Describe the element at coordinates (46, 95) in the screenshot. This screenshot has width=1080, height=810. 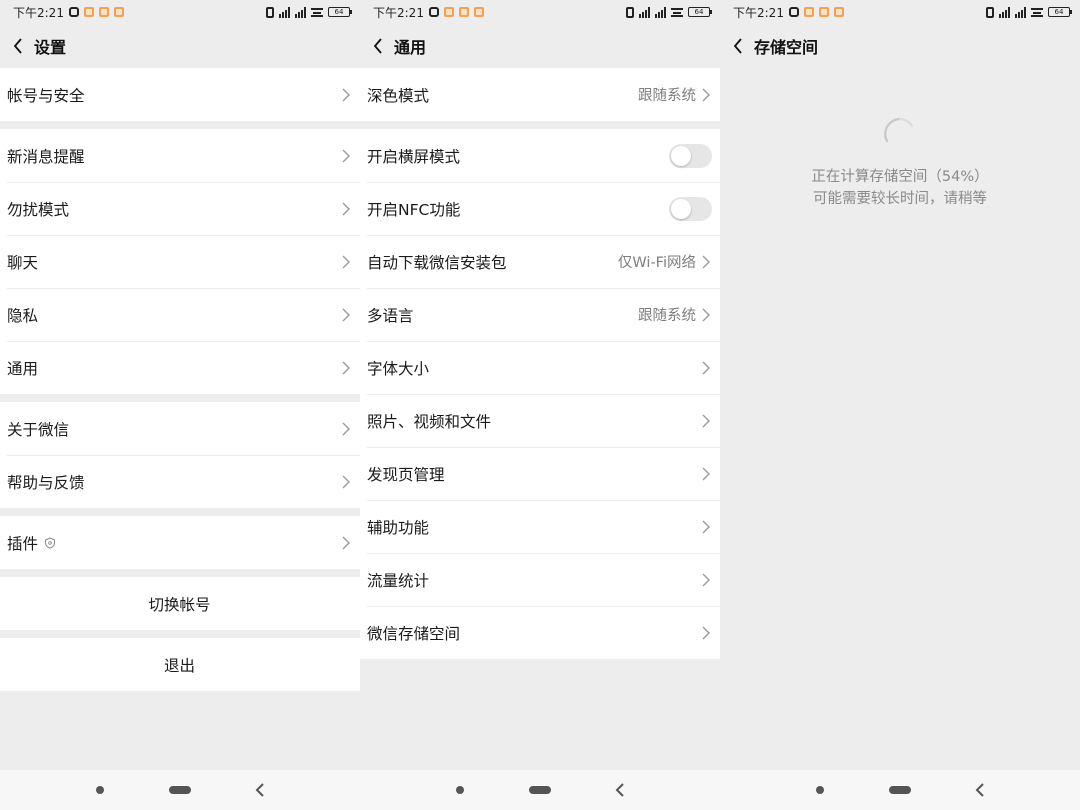
I see `settings-item-label: 帐号与安全` at that location.